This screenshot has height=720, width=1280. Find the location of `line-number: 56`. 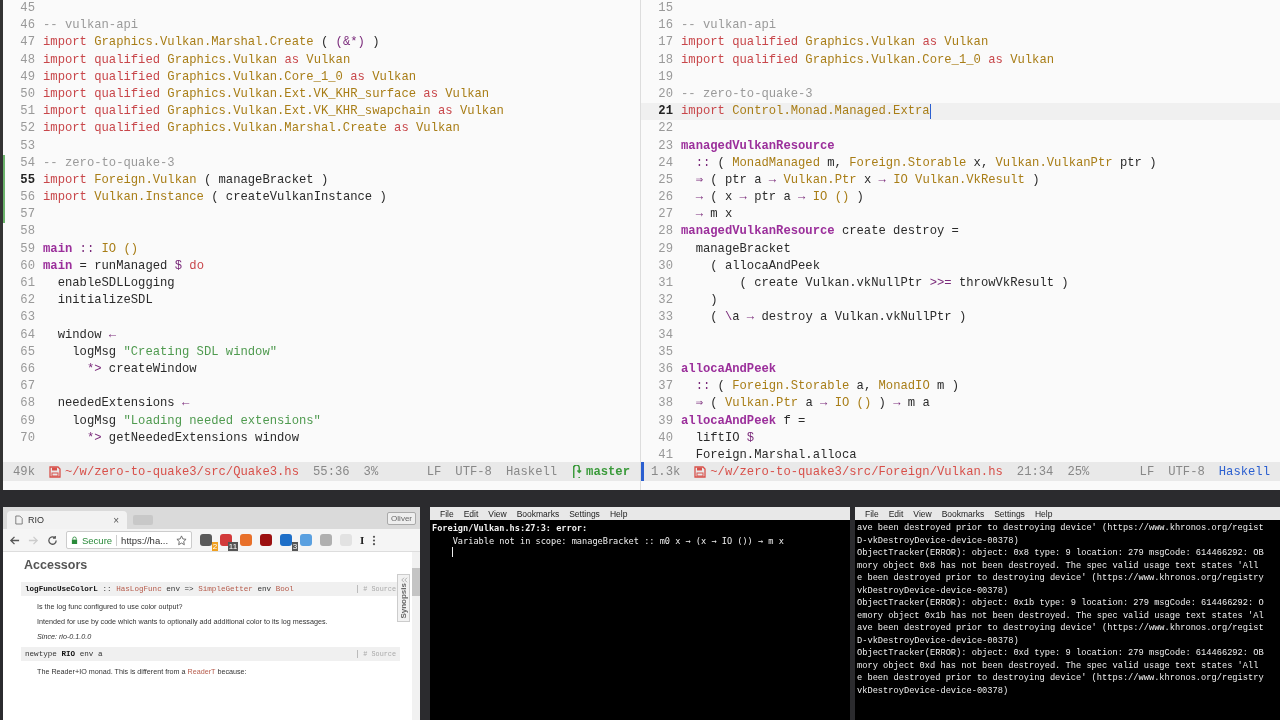

line-number: 56 is located at coordinates (27, 198).